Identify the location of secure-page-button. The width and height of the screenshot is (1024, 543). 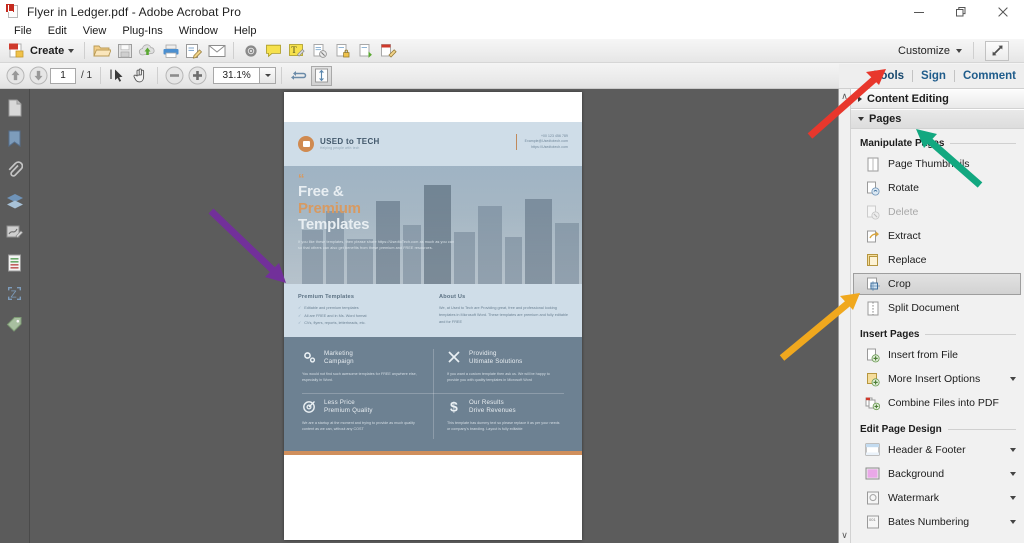
(342, 51).